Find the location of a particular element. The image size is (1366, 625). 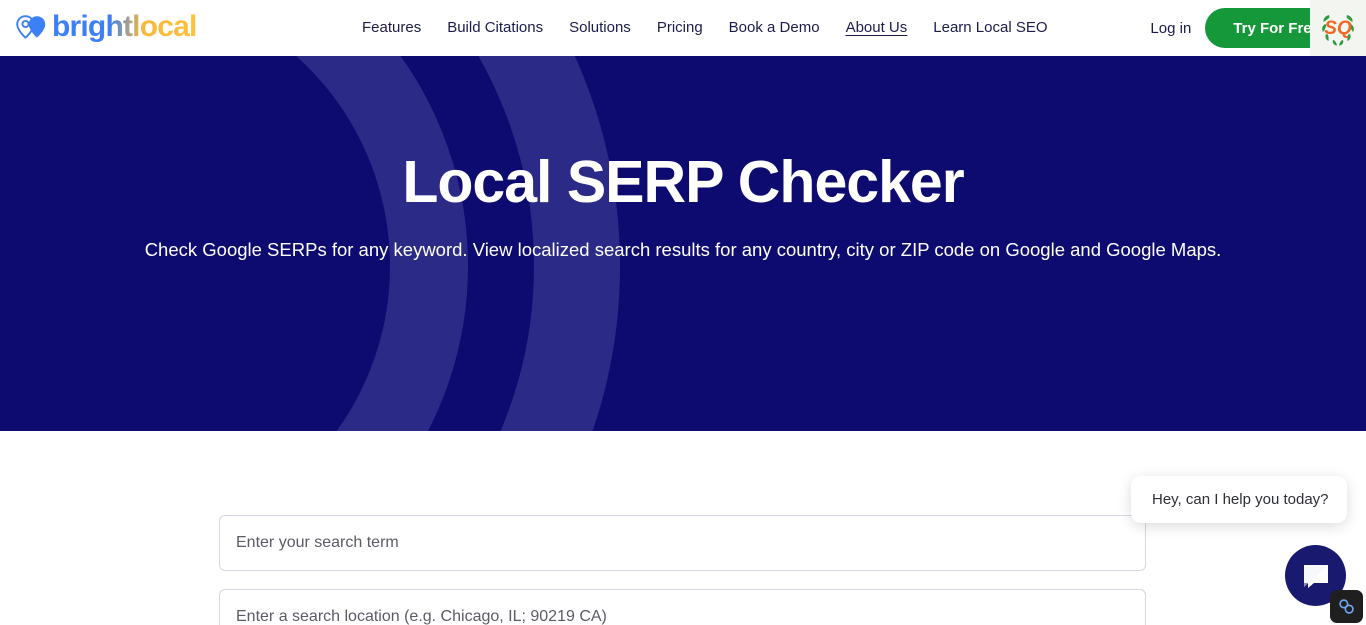

link-badge-button is located at coordinates (1346, 606).